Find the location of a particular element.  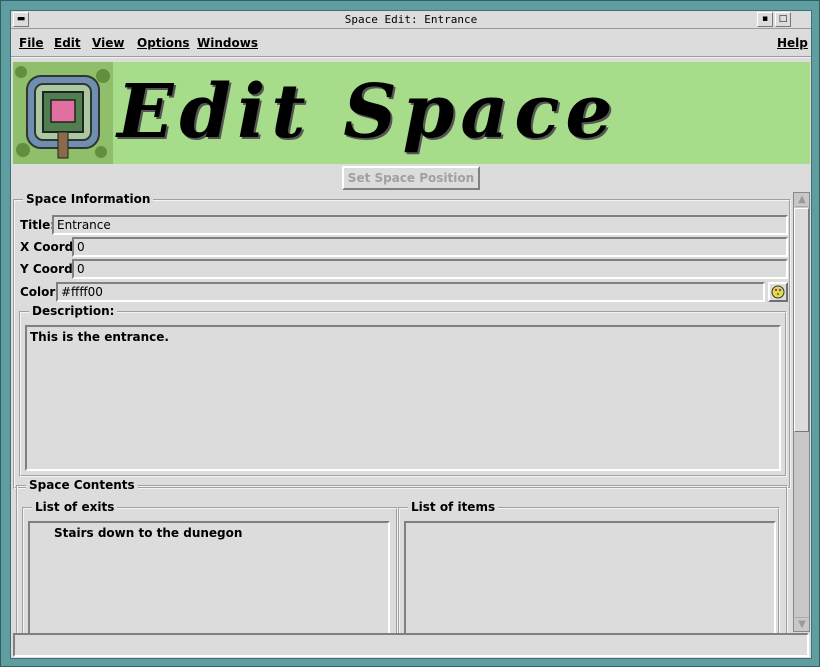

space-contents-label: Space Contents is located at coordinates (82, 485).